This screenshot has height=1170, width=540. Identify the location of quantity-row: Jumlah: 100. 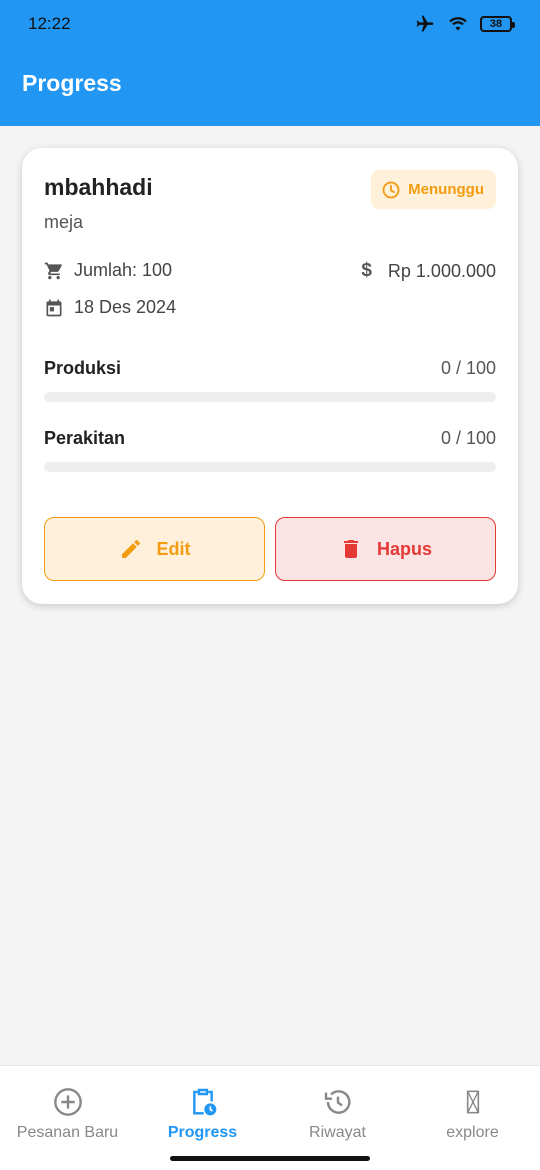
(108, 270).